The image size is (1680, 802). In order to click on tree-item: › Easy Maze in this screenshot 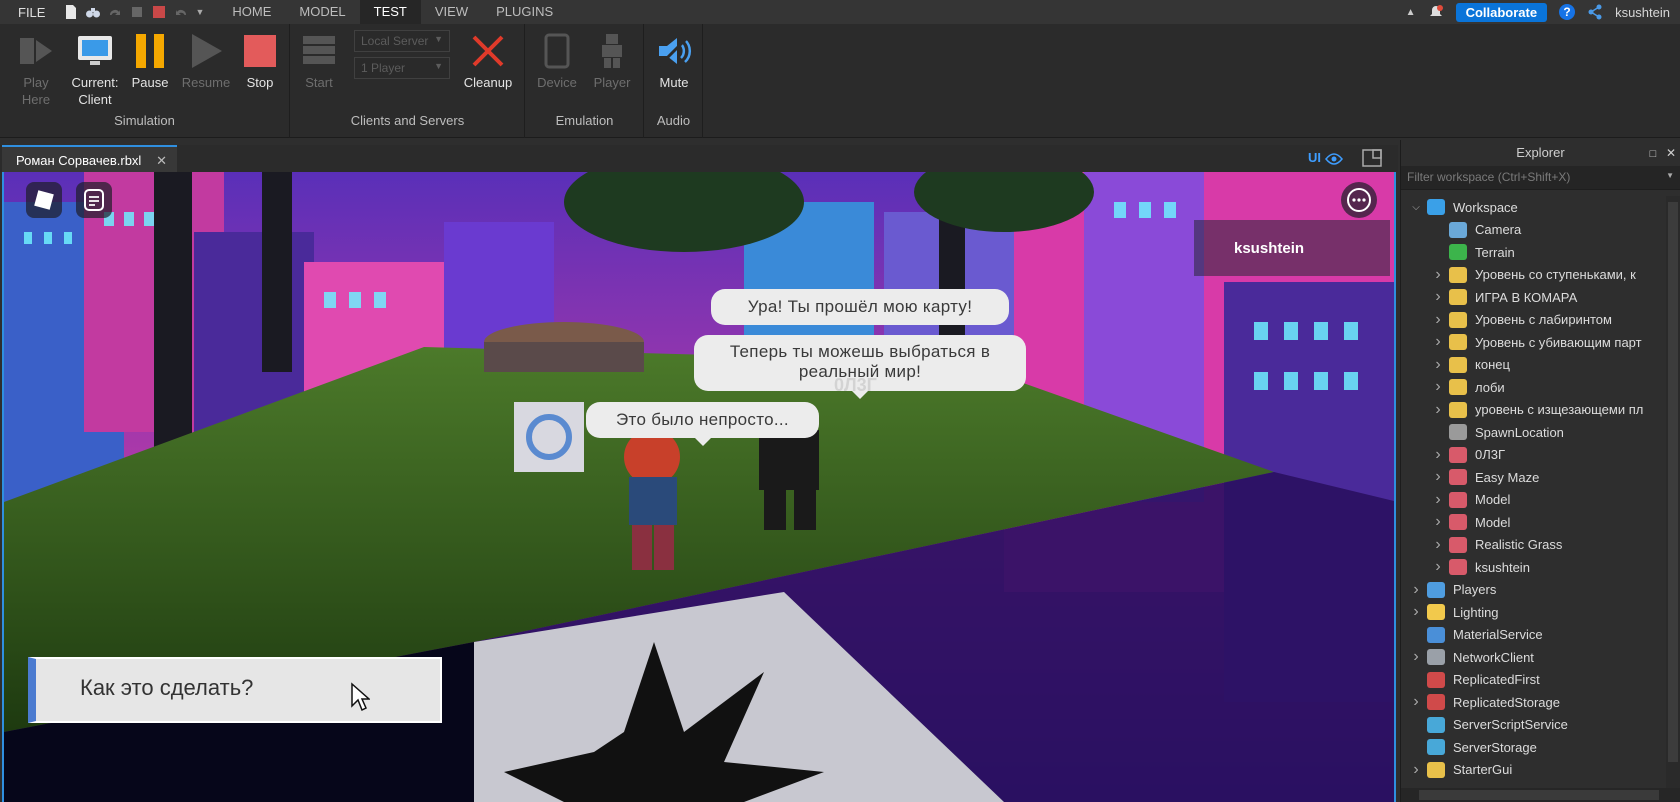, I will do `click(1540, 477)`.